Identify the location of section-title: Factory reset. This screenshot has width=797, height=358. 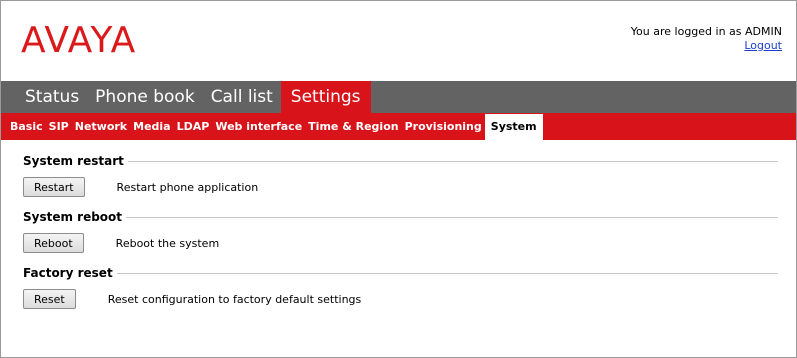
(68, 273).